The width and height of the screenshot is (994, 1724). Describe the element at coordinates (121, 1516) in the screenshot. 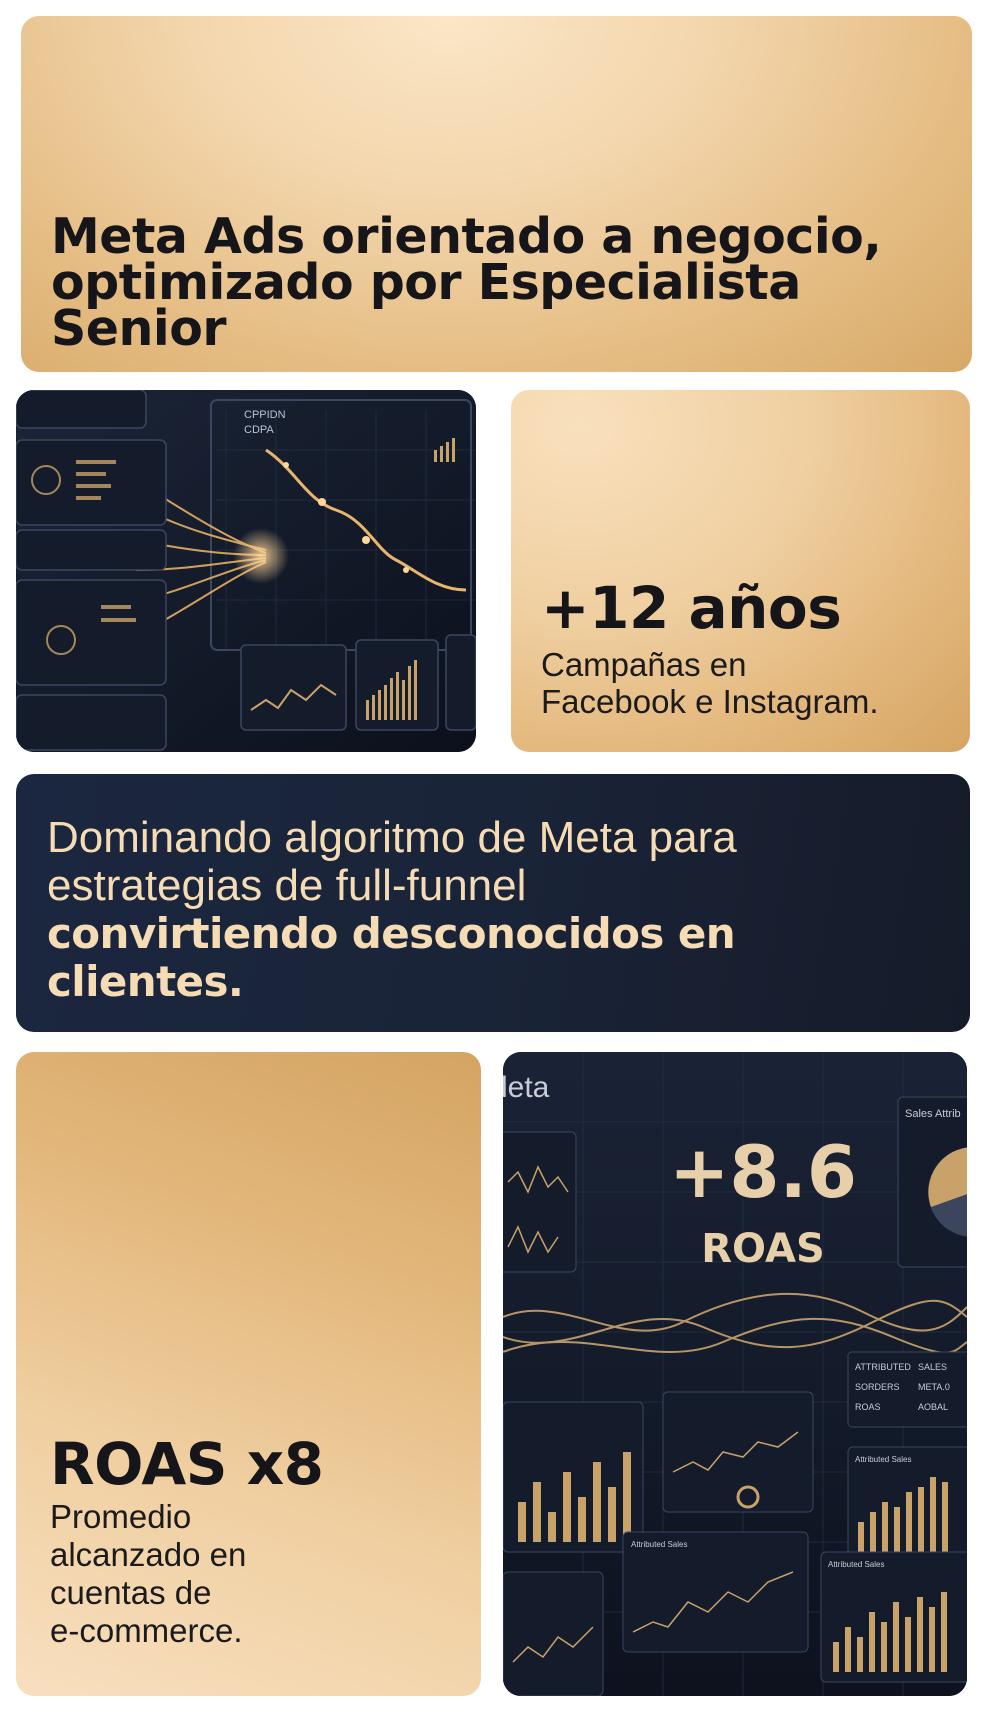

I see `roas-desc-line1: Promedio` at that location.